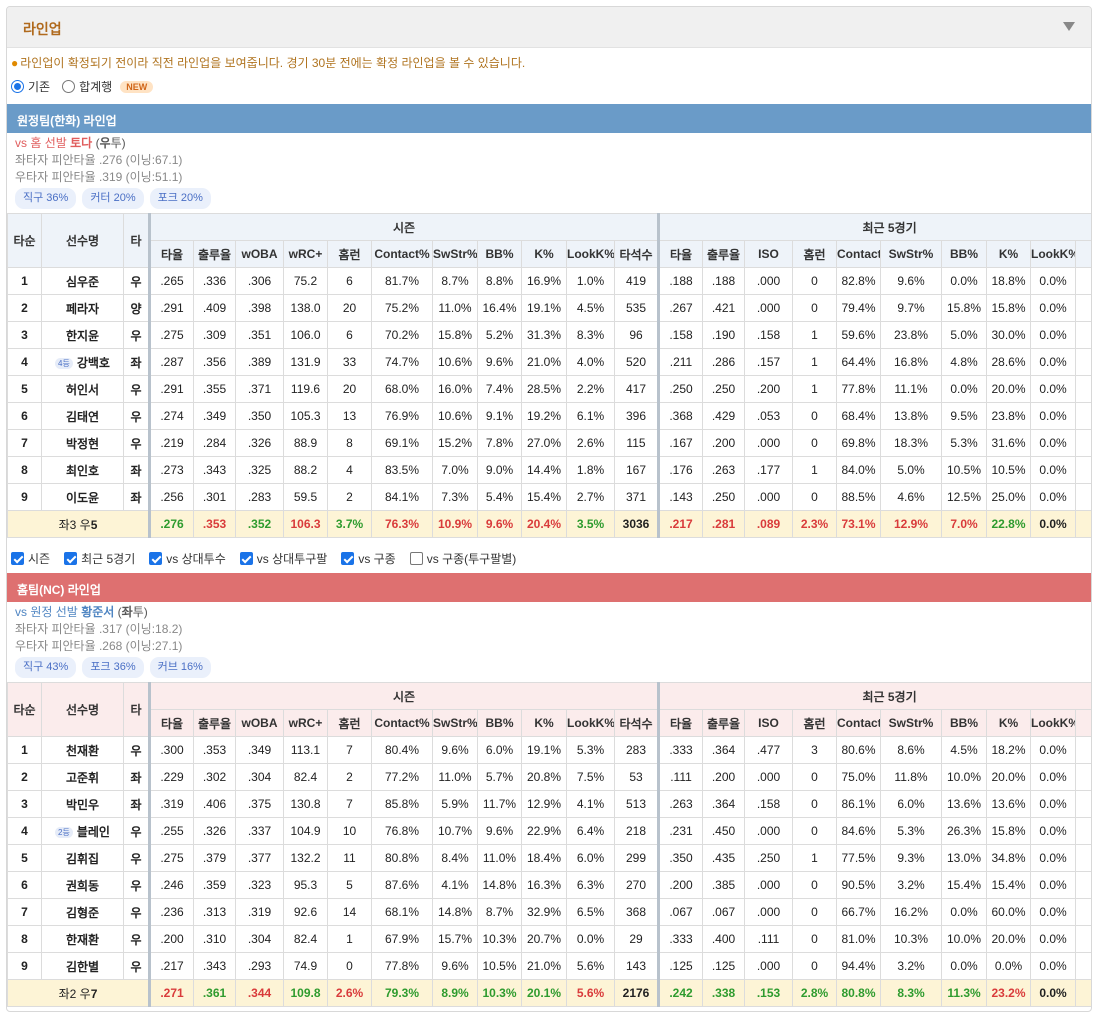 Image resolution: width=1098 pixels, height=1018 pixels. Describe the element at coordinates (17, 86) in the screenshot. I see `radio-basic-control` at that location.